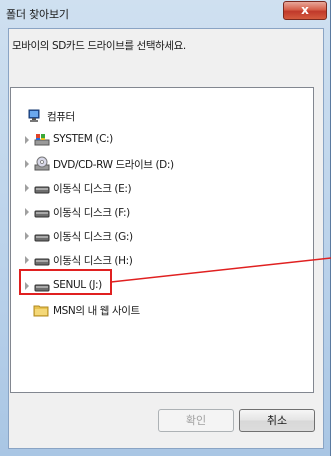 Image resolution: width=331 pixels, height=456 pixels. I want to click on highlight-box, so click(65, 282).